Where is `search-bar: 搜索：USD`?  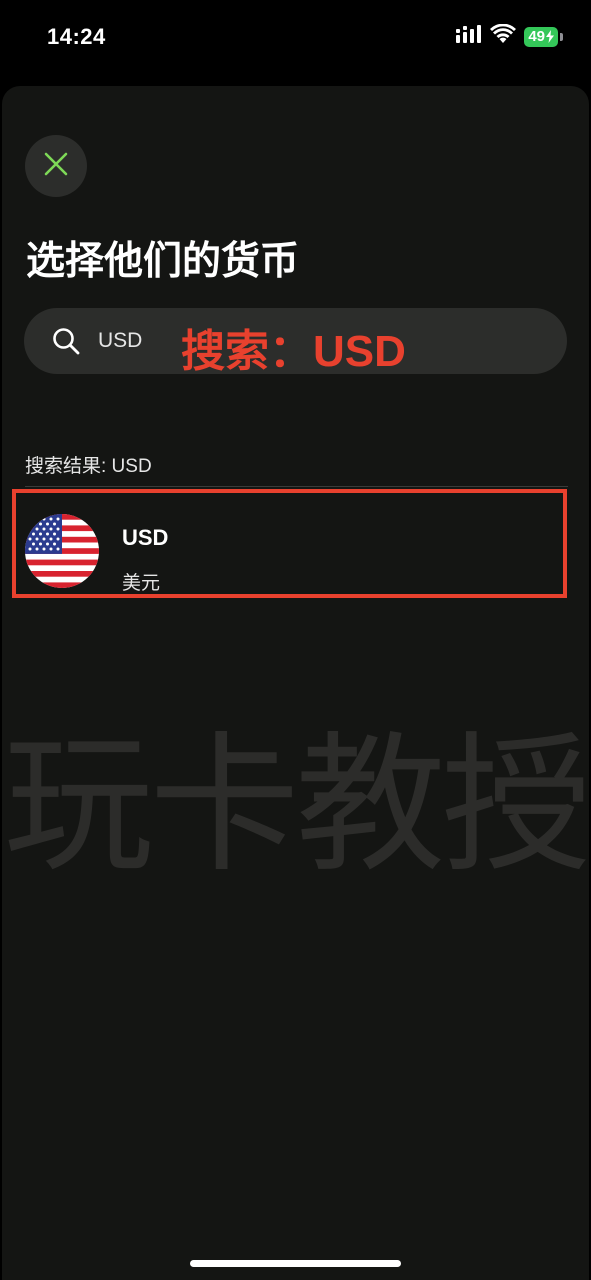
search-bar: 搜索：USD is located at coordinates (295, 342).